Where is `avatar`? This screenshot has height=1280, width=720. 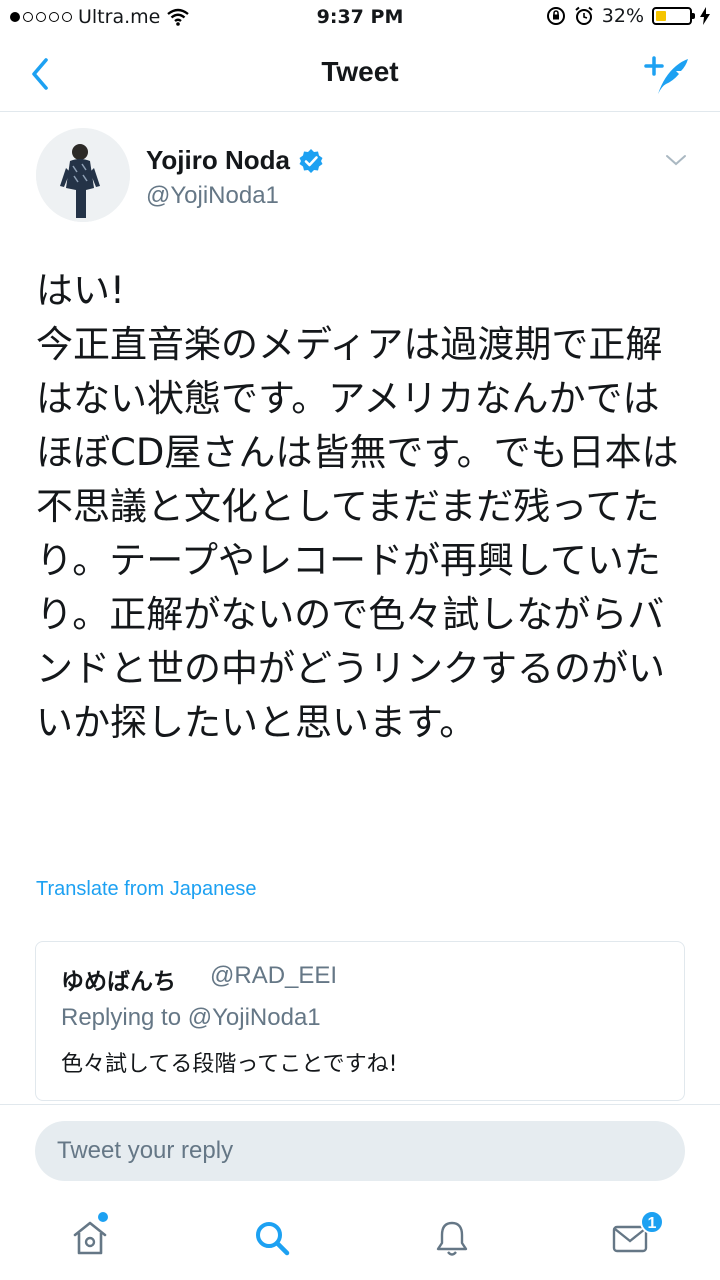 avatar is located at coordinates (83, 175).